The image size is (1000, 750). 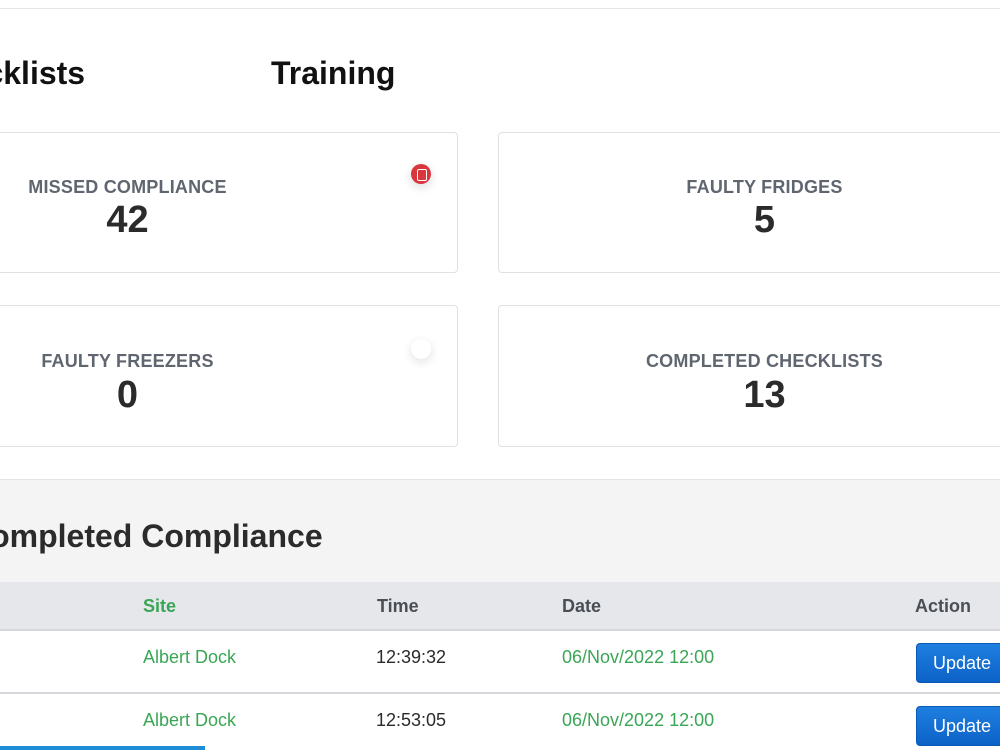 I want to click on column-header-site: Site, so click(x=159, y=606).